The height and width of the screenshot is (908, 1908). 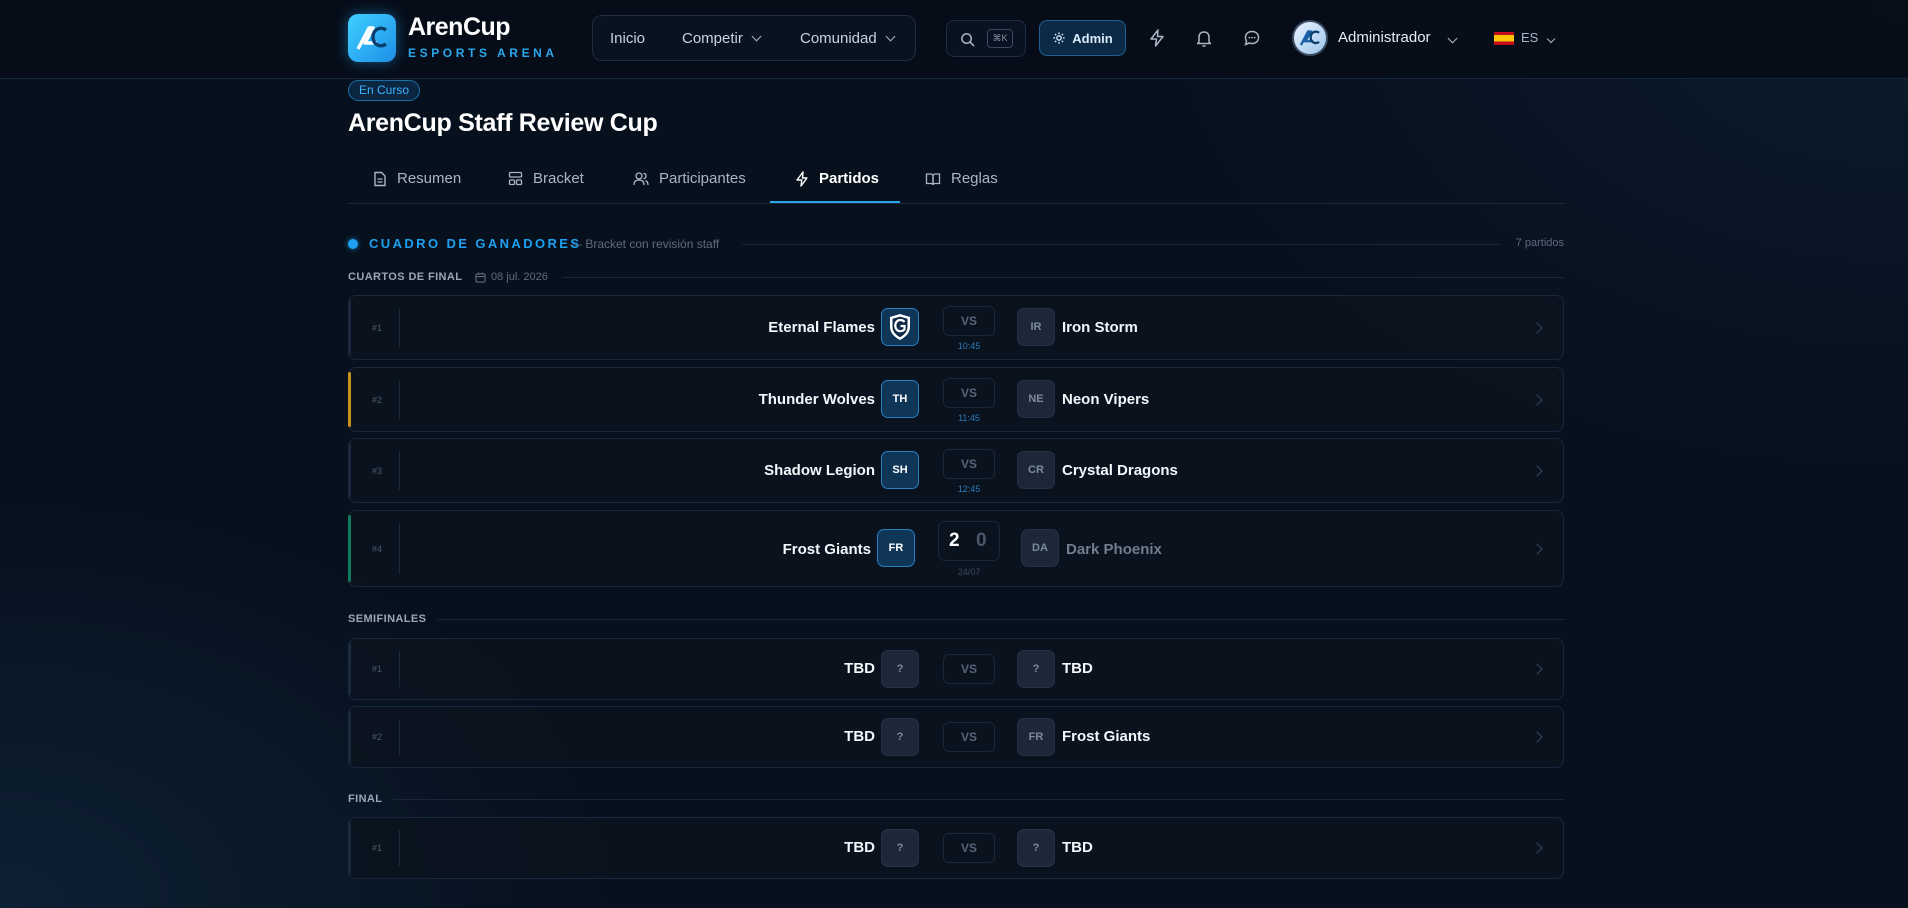 I want to click on document-icon, so click(x=380, y=178).